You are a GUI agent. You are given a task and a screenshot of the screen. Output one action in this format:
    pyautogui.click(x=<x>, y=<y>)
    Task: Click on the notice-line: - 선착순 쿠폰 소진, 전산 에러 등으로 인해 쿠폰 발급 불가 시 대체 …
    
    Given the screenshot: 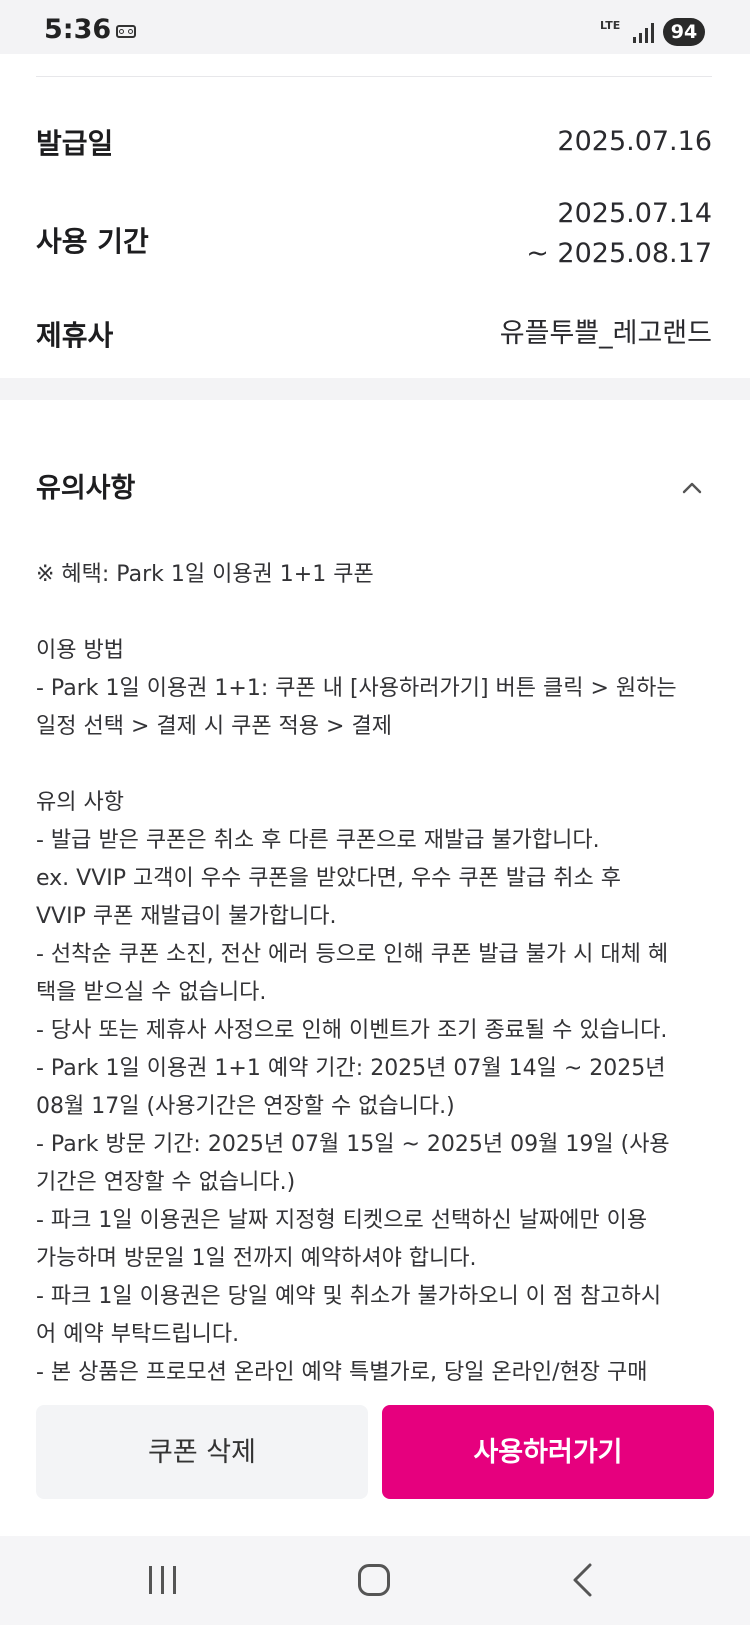 What is the action you would take?
    pyautogui.click(x=352, y=954)
    